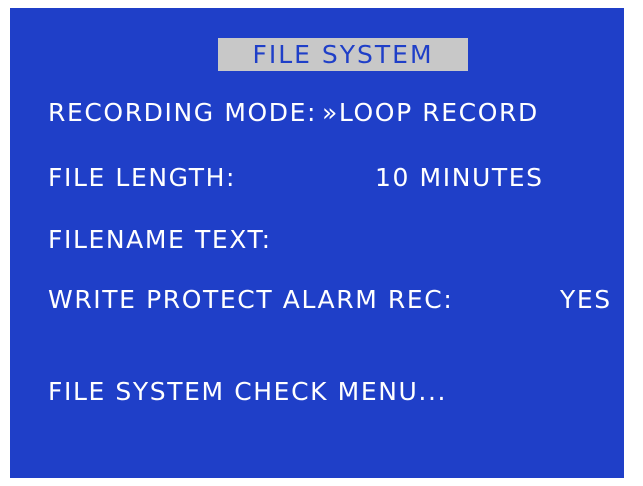 The width and height of the screenshot is (643, 486). I want to click on file-length-value: 10 MINUTES, so click(459, 178).